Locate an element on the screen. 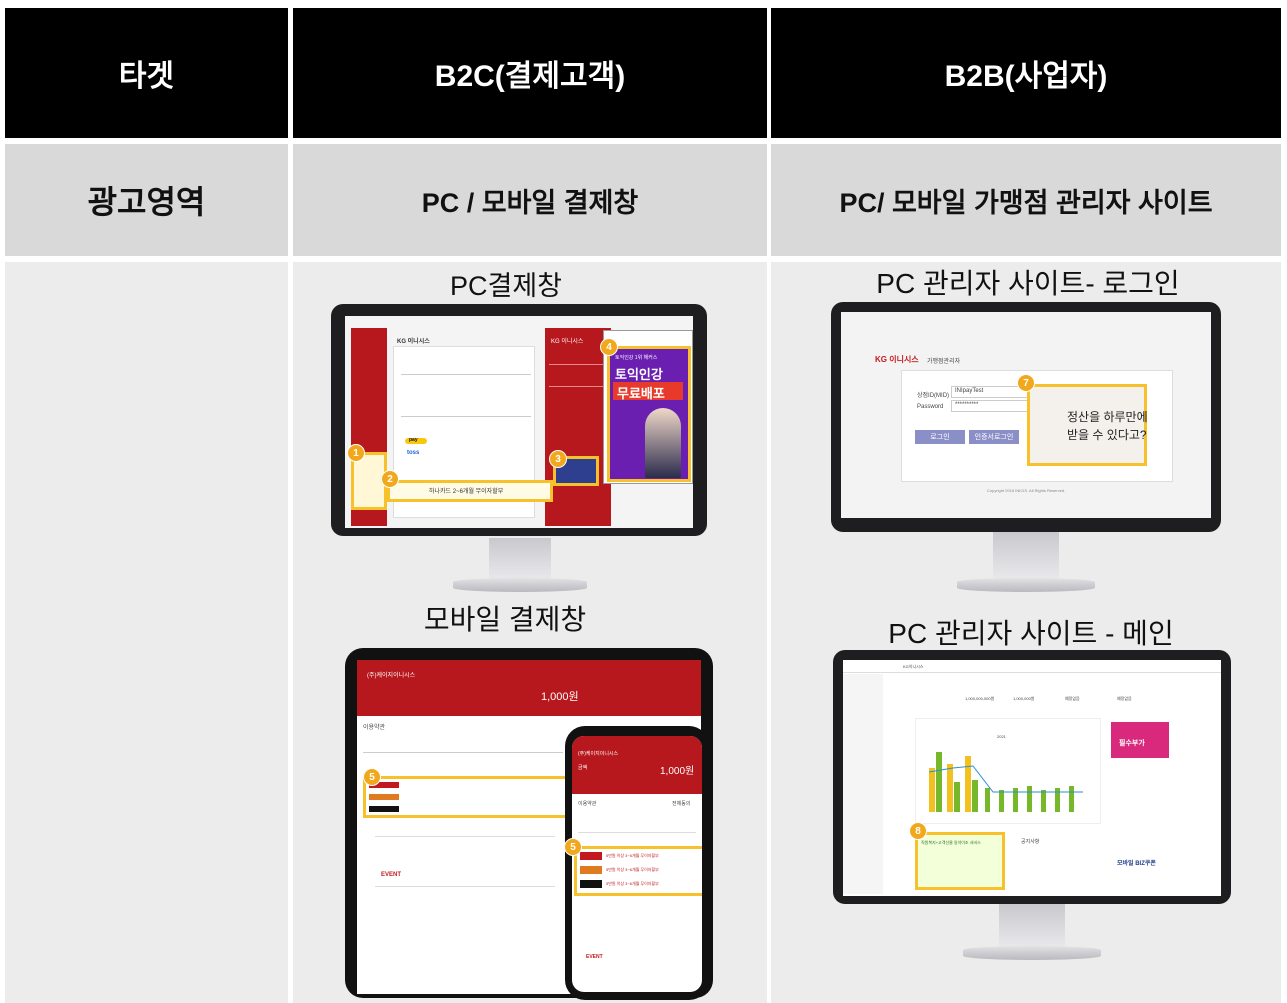 The height and width of the screenshot is (1003, 1287). phone-row-text-1: 5만원 이상 3~6개월 무이자할부 is located at coordinates (632, 855).